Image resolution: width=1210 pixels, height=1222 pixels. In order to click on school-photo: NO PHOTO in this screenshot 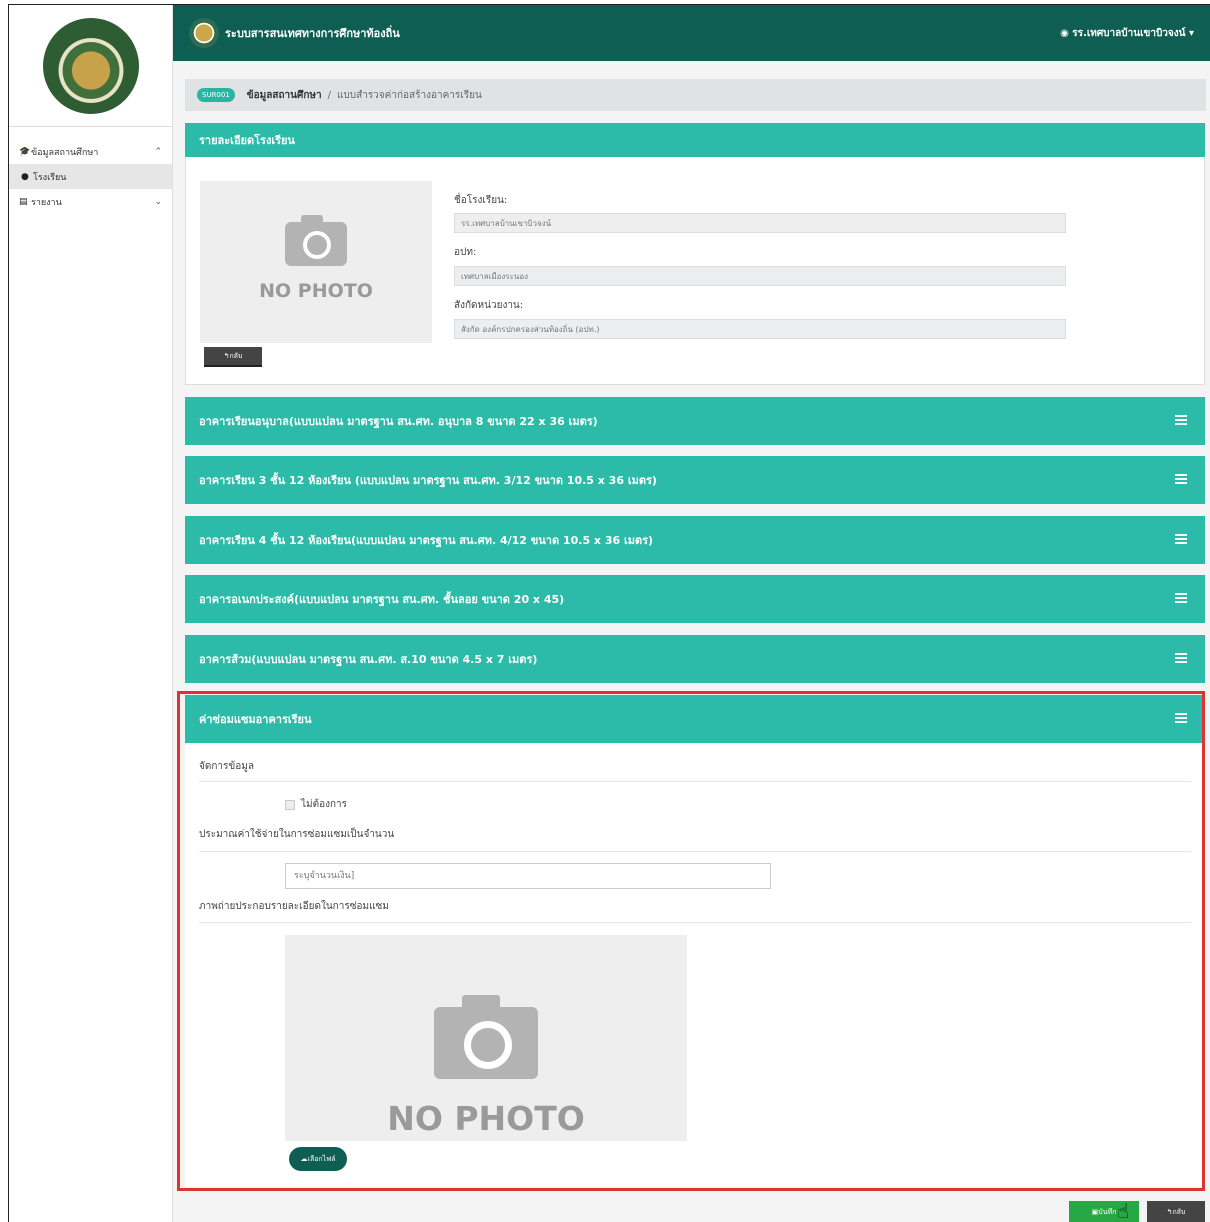, I will do `click(316, 262)`.